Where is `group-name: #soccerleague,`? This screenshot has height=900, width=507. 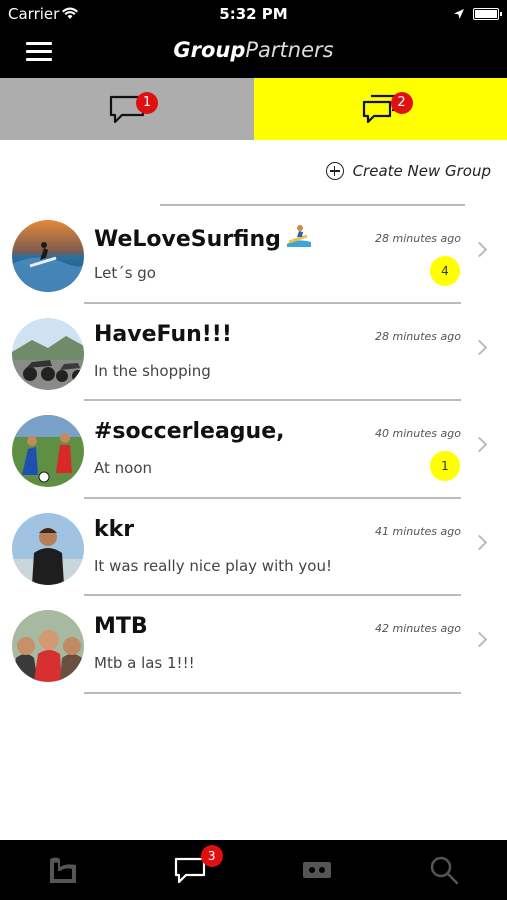 group-name: #soccerleague, is located at coordinates (189, 432).